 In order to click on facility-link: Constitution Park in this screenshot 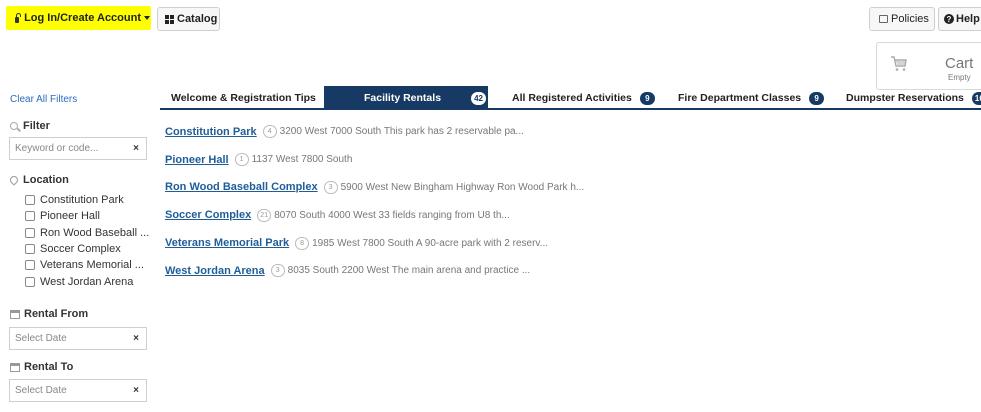, I will do `click(211, 132)`.